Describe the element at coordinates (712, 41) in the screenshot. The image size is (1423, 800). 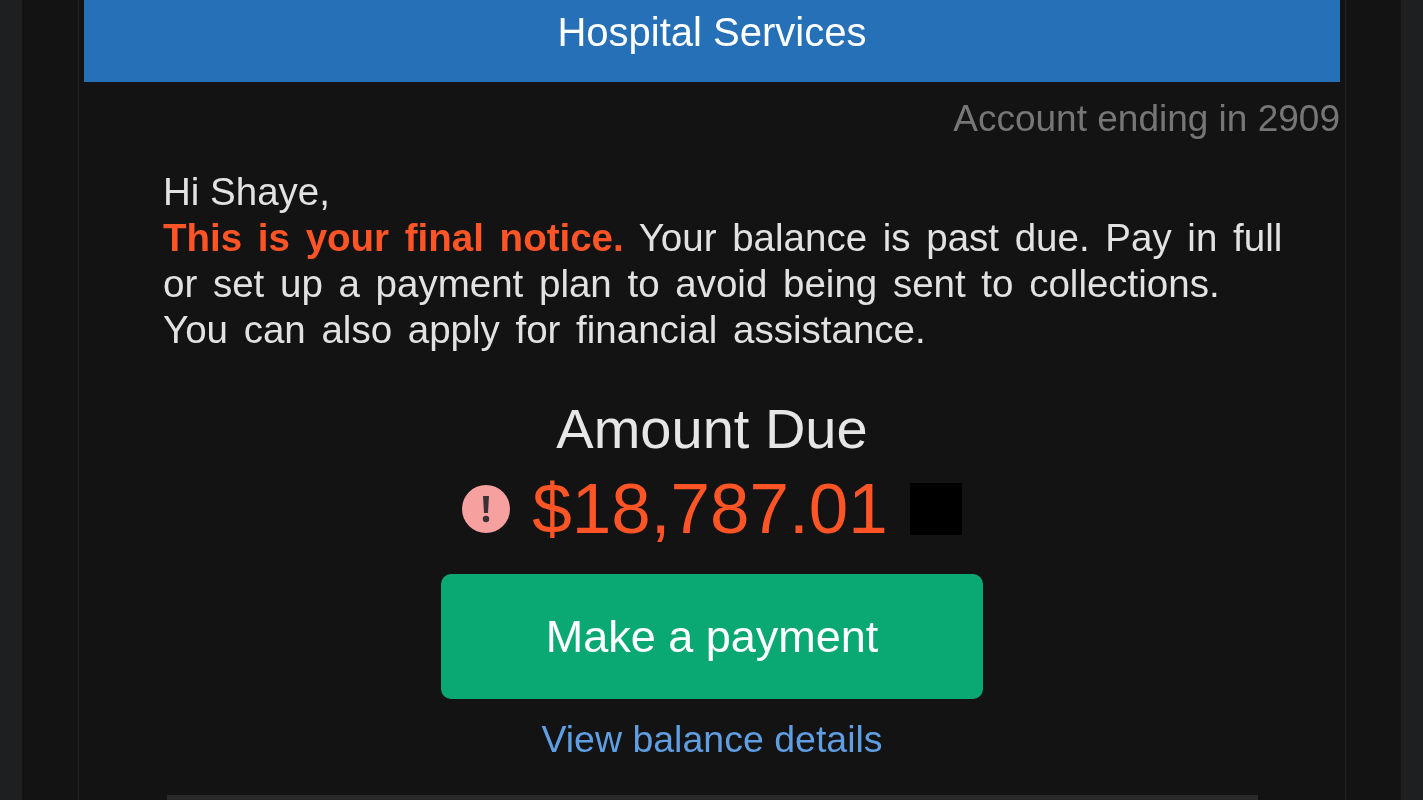
I see `header-bar: Hospital Services` at that location.